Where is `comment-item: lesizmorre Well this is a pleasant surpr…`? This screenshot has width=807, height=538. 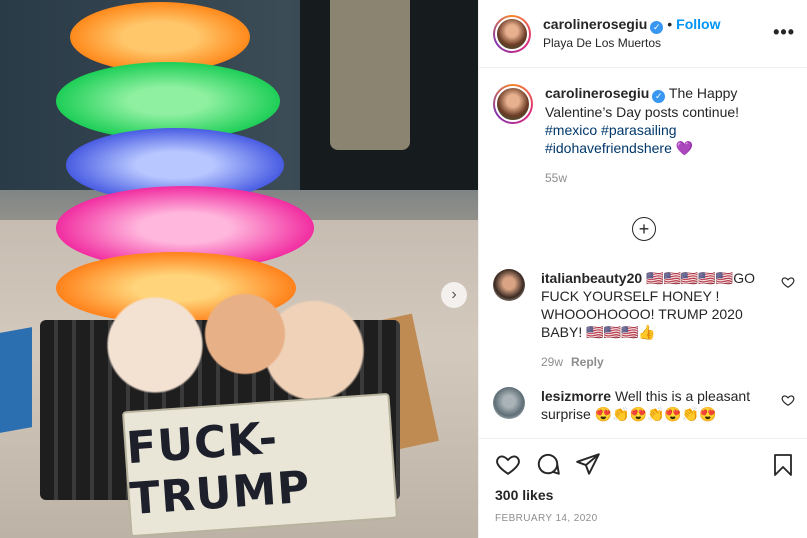 comment-item: lesizmorre Well this is a pleasant surpr… is located at coordinates (644, 405).